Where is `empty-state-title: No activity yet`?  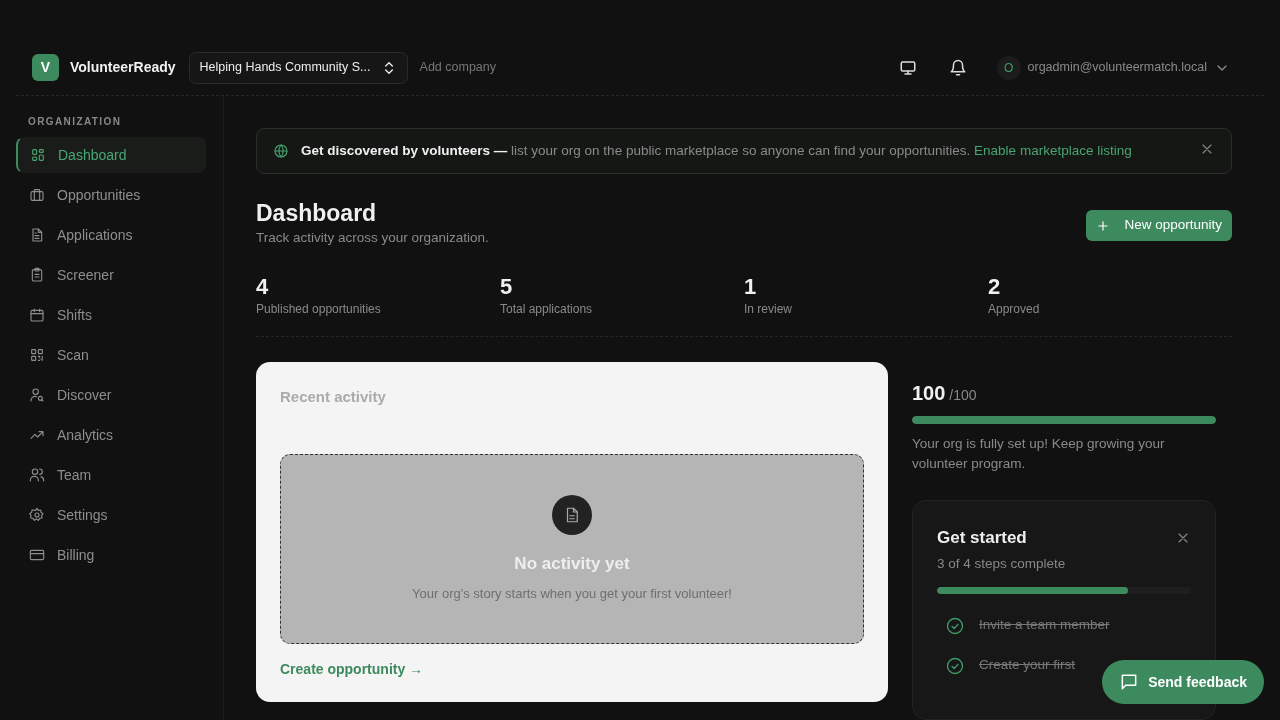 empty-state-title: No activity yet is located at coordinates (572, 563).